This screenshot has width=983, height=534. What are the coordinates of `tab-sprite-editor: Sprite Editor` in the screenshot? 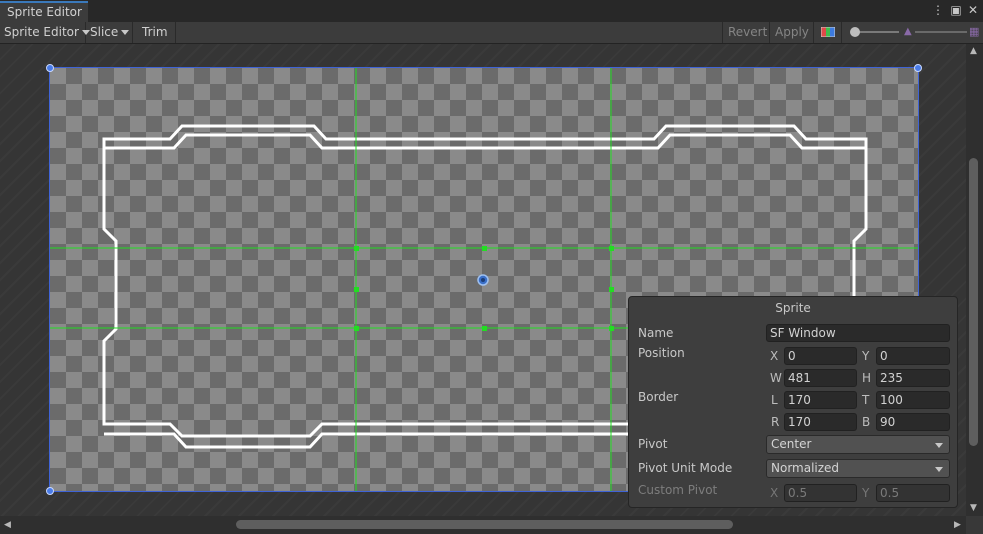 It's located at (44, 11).